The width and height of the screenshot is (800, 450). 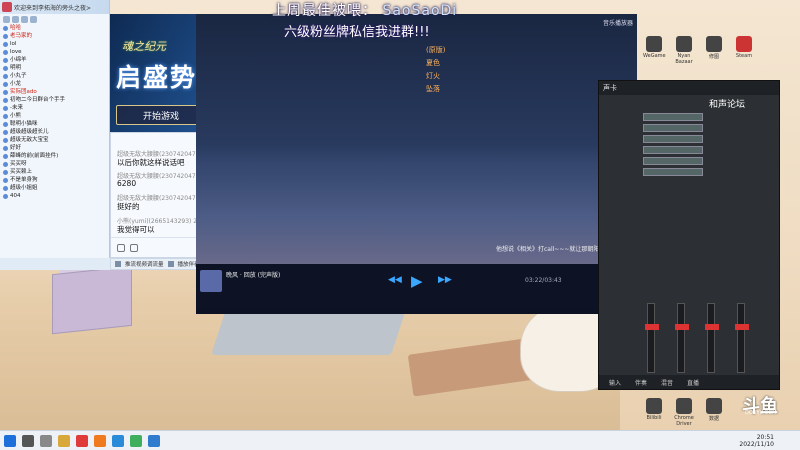 I want to click on next-icon: ▶▶, so click(x=445, y=280).